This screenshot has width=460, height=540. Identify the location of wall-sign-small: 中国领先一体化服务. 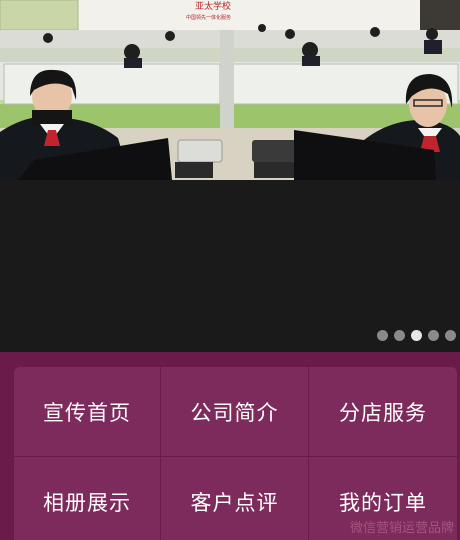
(208, 17).